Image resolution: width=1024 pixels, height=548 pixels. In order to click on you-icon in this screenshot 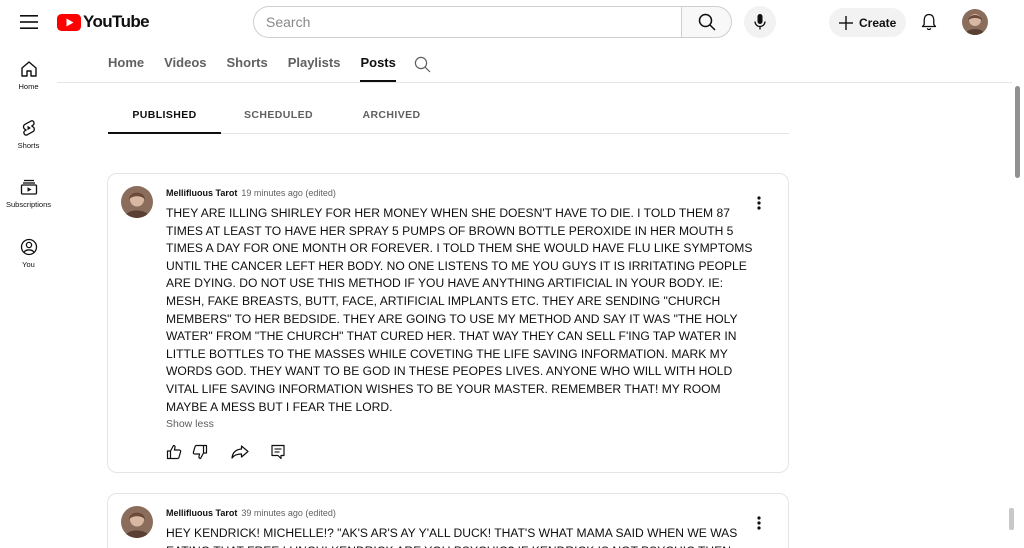, I will do `click(28, 247)`.